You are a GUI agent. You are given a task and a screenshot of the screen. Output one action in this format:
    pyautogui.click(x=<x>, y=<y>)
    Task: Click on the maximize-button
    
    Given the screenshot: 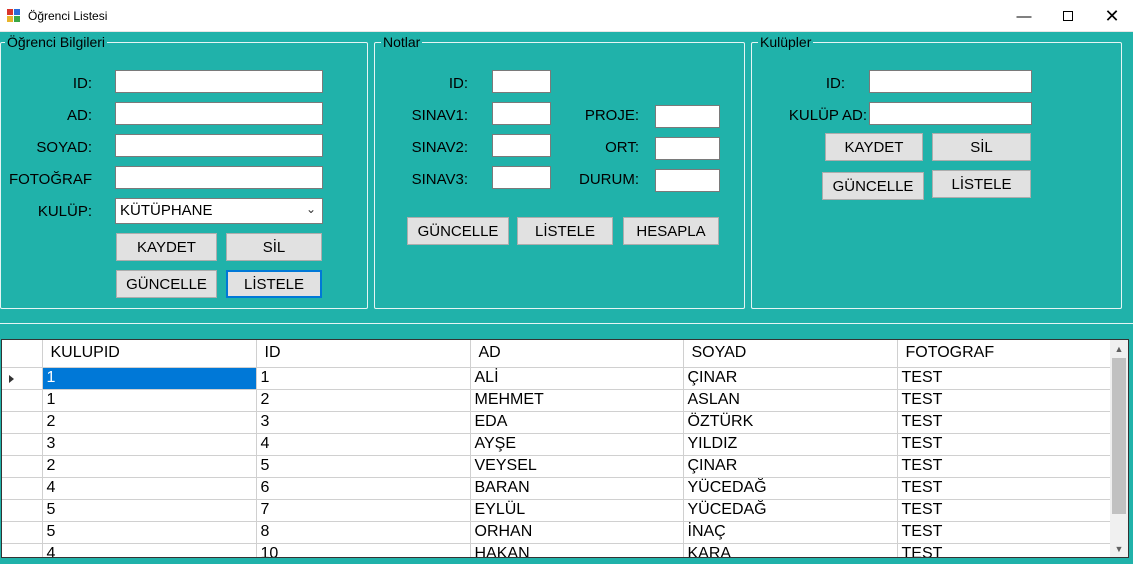 What is the action you would take?
    pyautogui.click(x=1068, y=16)
    